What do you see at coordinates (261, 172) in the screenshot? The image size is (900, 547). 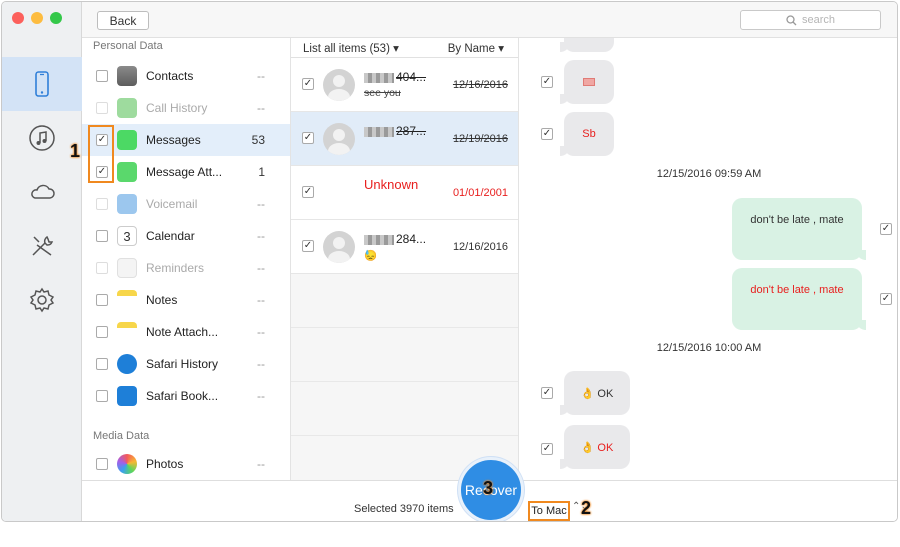 I see `category-count: 1` at bounding box center [261, 172].